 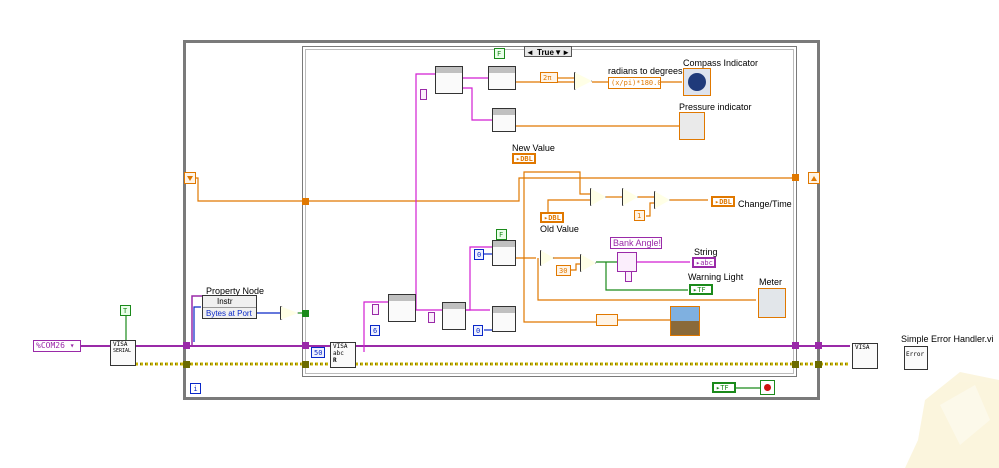 I want to click on radians-to-degrees-label: radians to degrees, so click(x=645, y=71).